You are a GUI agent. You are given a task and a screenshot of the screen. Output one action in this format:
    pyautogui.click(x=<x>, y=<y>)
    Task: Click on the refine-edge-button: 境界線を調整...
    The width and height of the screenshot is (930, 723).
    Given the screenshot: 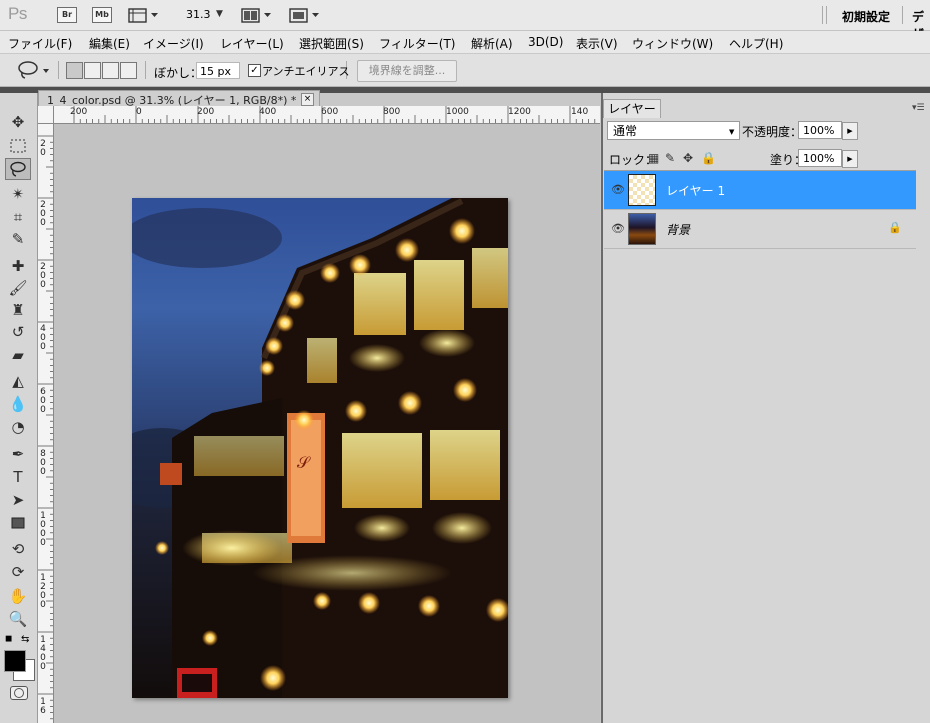 What is the action you would take?
    pyautogui.click(x=407, y=71)
    